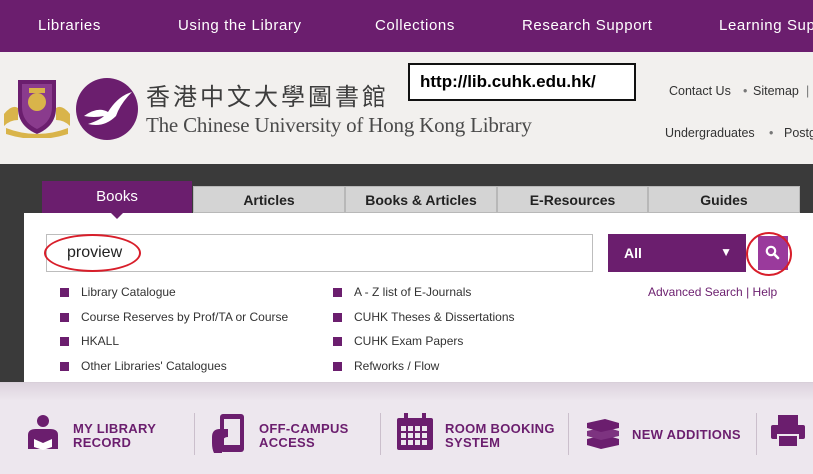  I want to click on search-button, so click(773, 253).